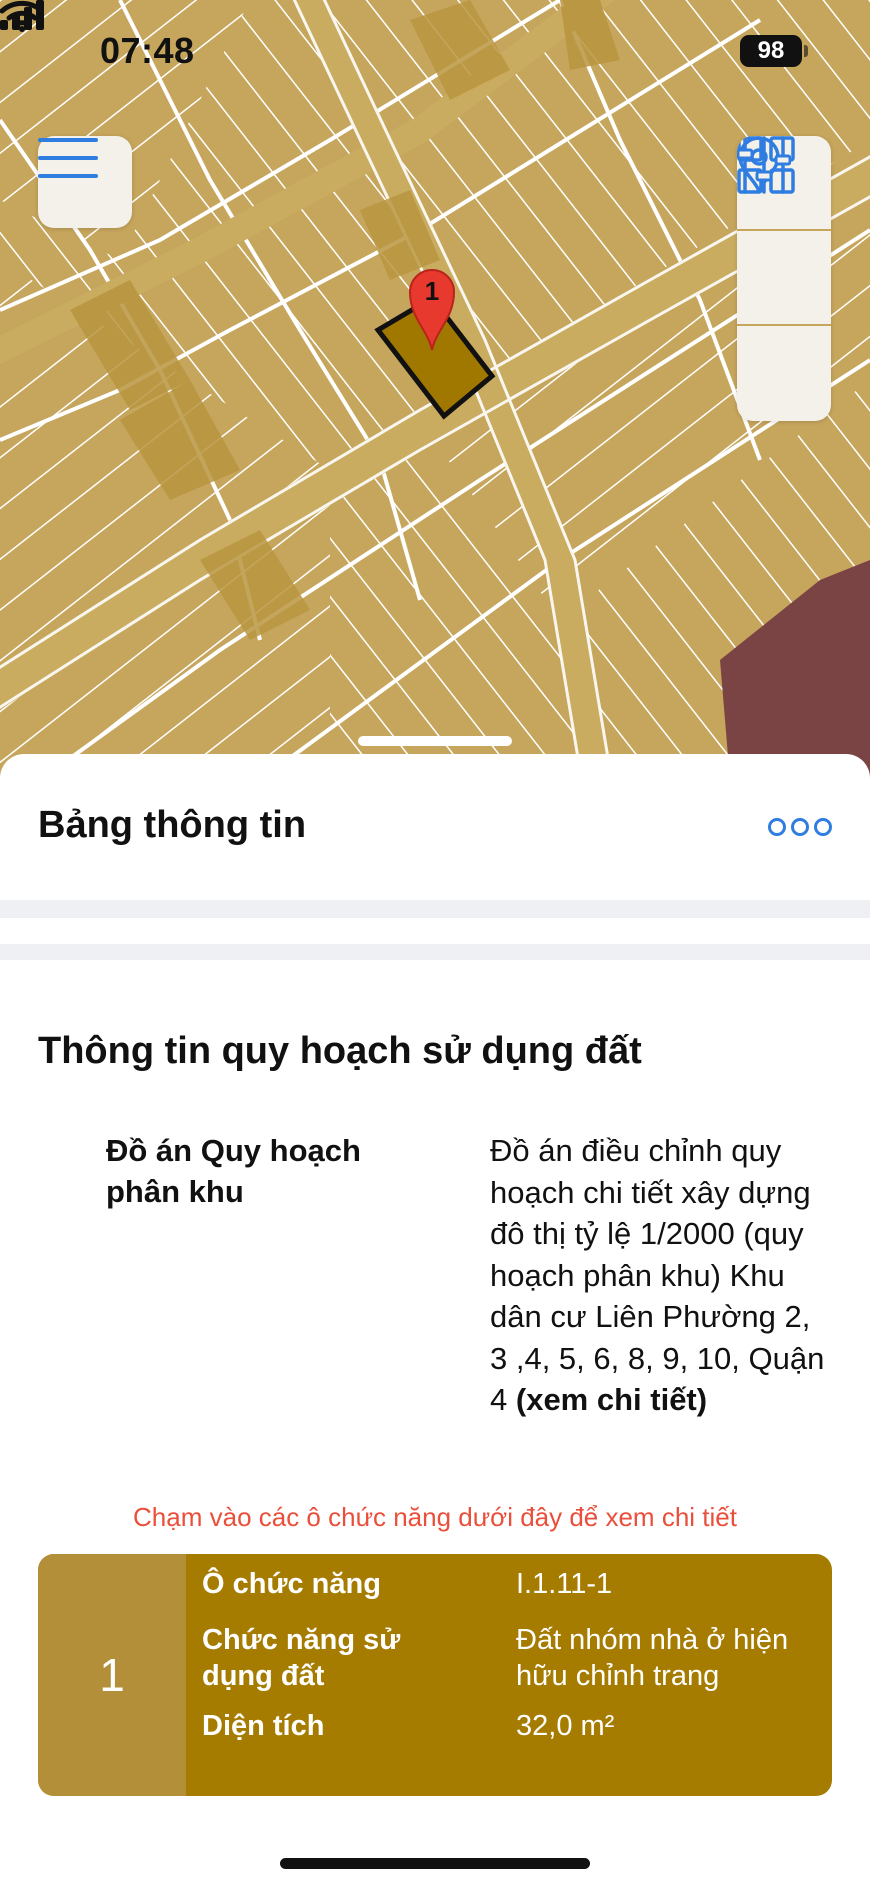 The height and width of the screenshot is (1883, 870). Describe the element at coordinates (22, 16) in the screenshot. I see `wifi-icon` at that location.